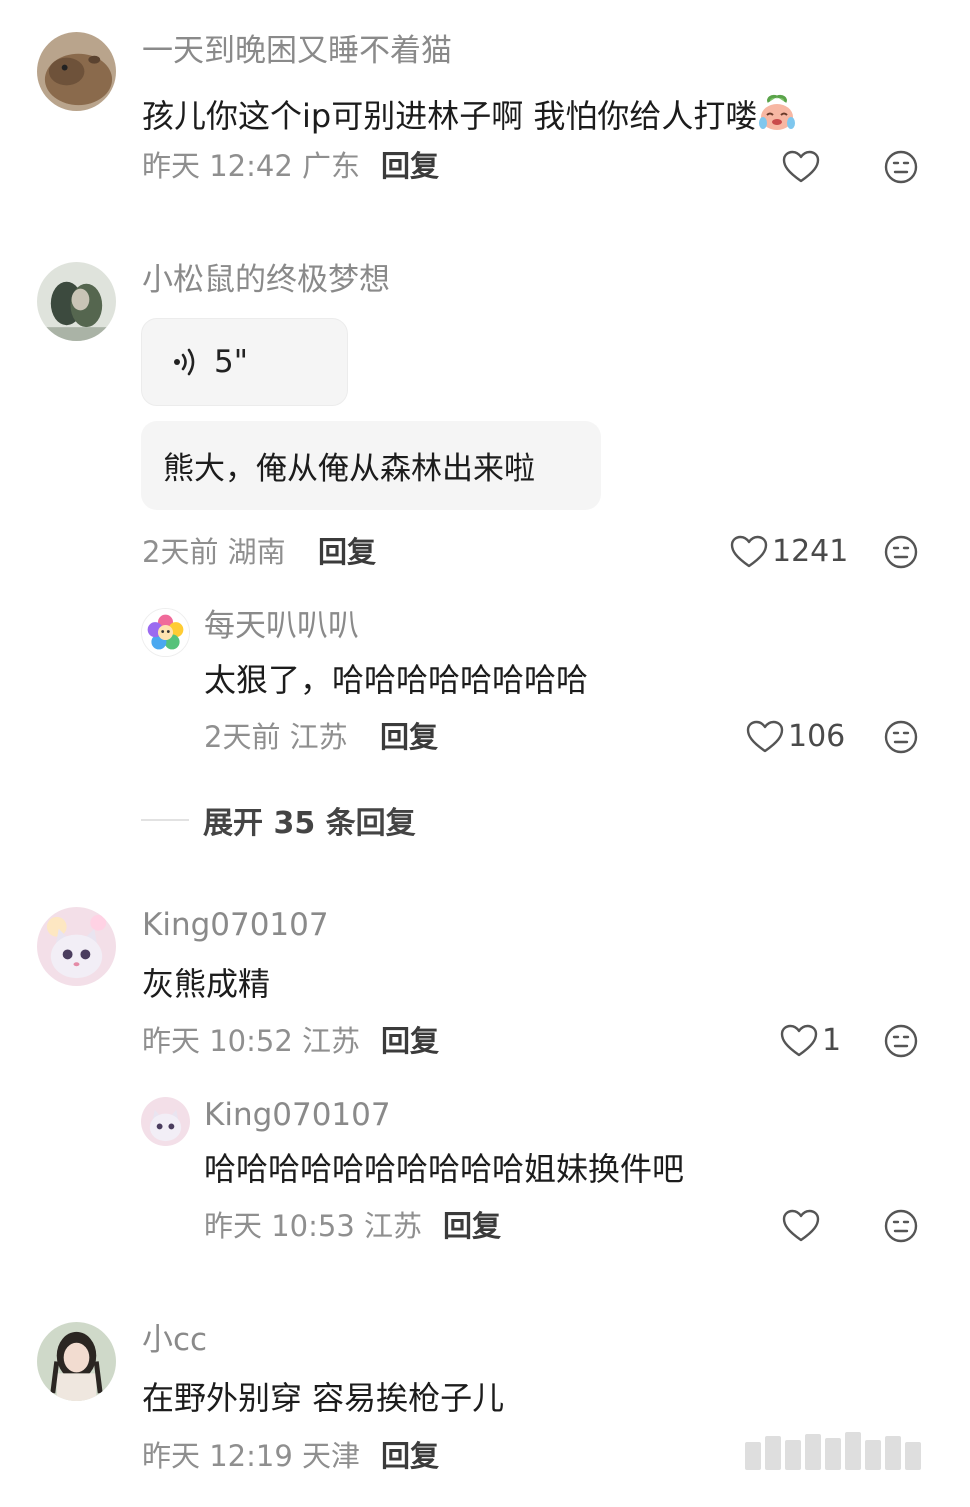 The image size is (970, 1507). What do you see at coordinates (777, 112) in the screenshot?
I see `crying-laughing-peach-emoji` at bounding box center [777, 112].